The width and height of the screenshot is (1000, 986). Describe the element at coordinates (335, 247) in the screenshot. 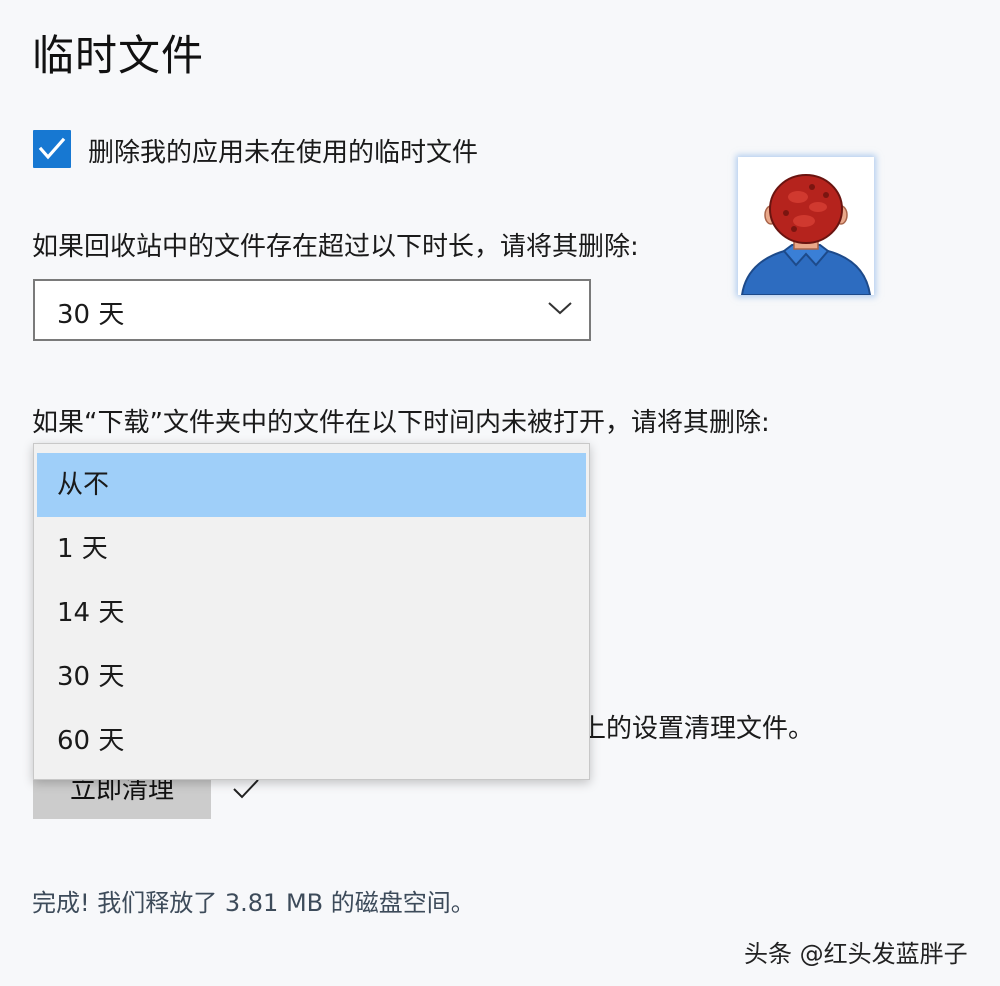

I see `recycle-bin-question: 如果回收站中的文件存在超过以下时长，请将其删除:` at that location.